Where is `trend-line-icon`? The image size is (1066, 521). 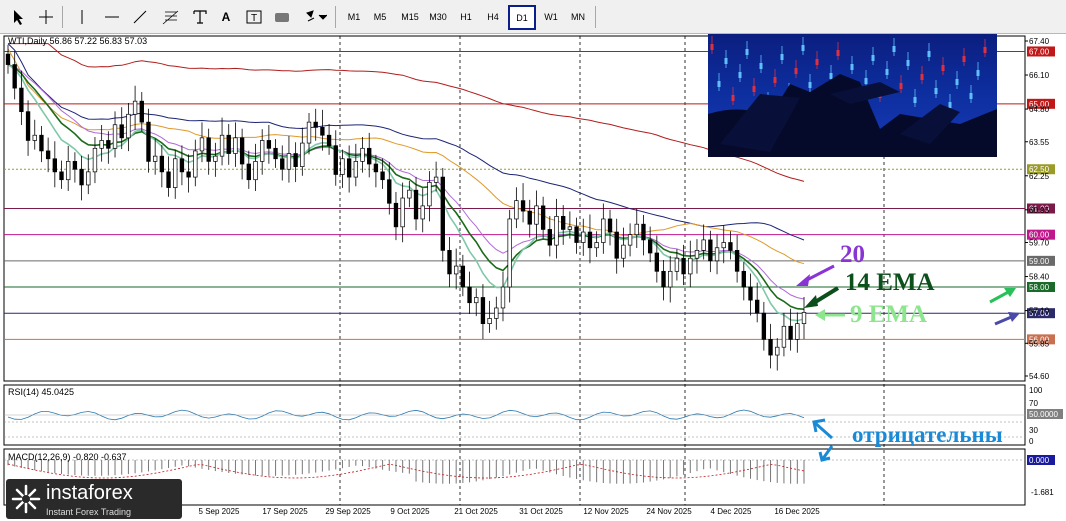
trend-line-icon is located at coordinates (140, 17).